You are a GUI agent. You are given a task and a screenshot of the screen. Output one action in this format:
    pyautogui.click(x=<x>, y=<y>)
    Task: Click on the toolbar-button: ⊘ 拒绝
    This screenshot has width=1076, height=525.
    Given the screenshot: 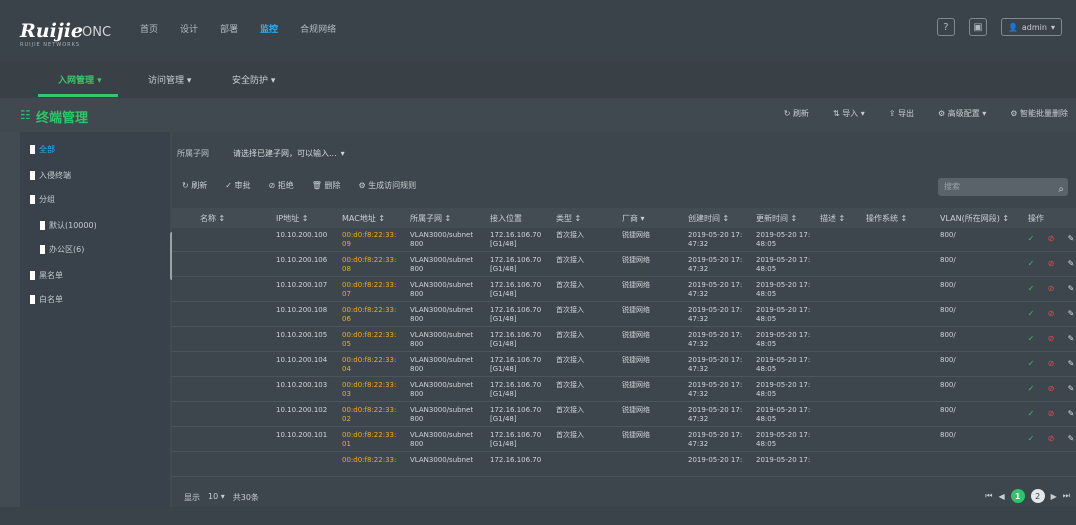 What is the action you would take?
    pyautogui.click(x=281, y=185)
    